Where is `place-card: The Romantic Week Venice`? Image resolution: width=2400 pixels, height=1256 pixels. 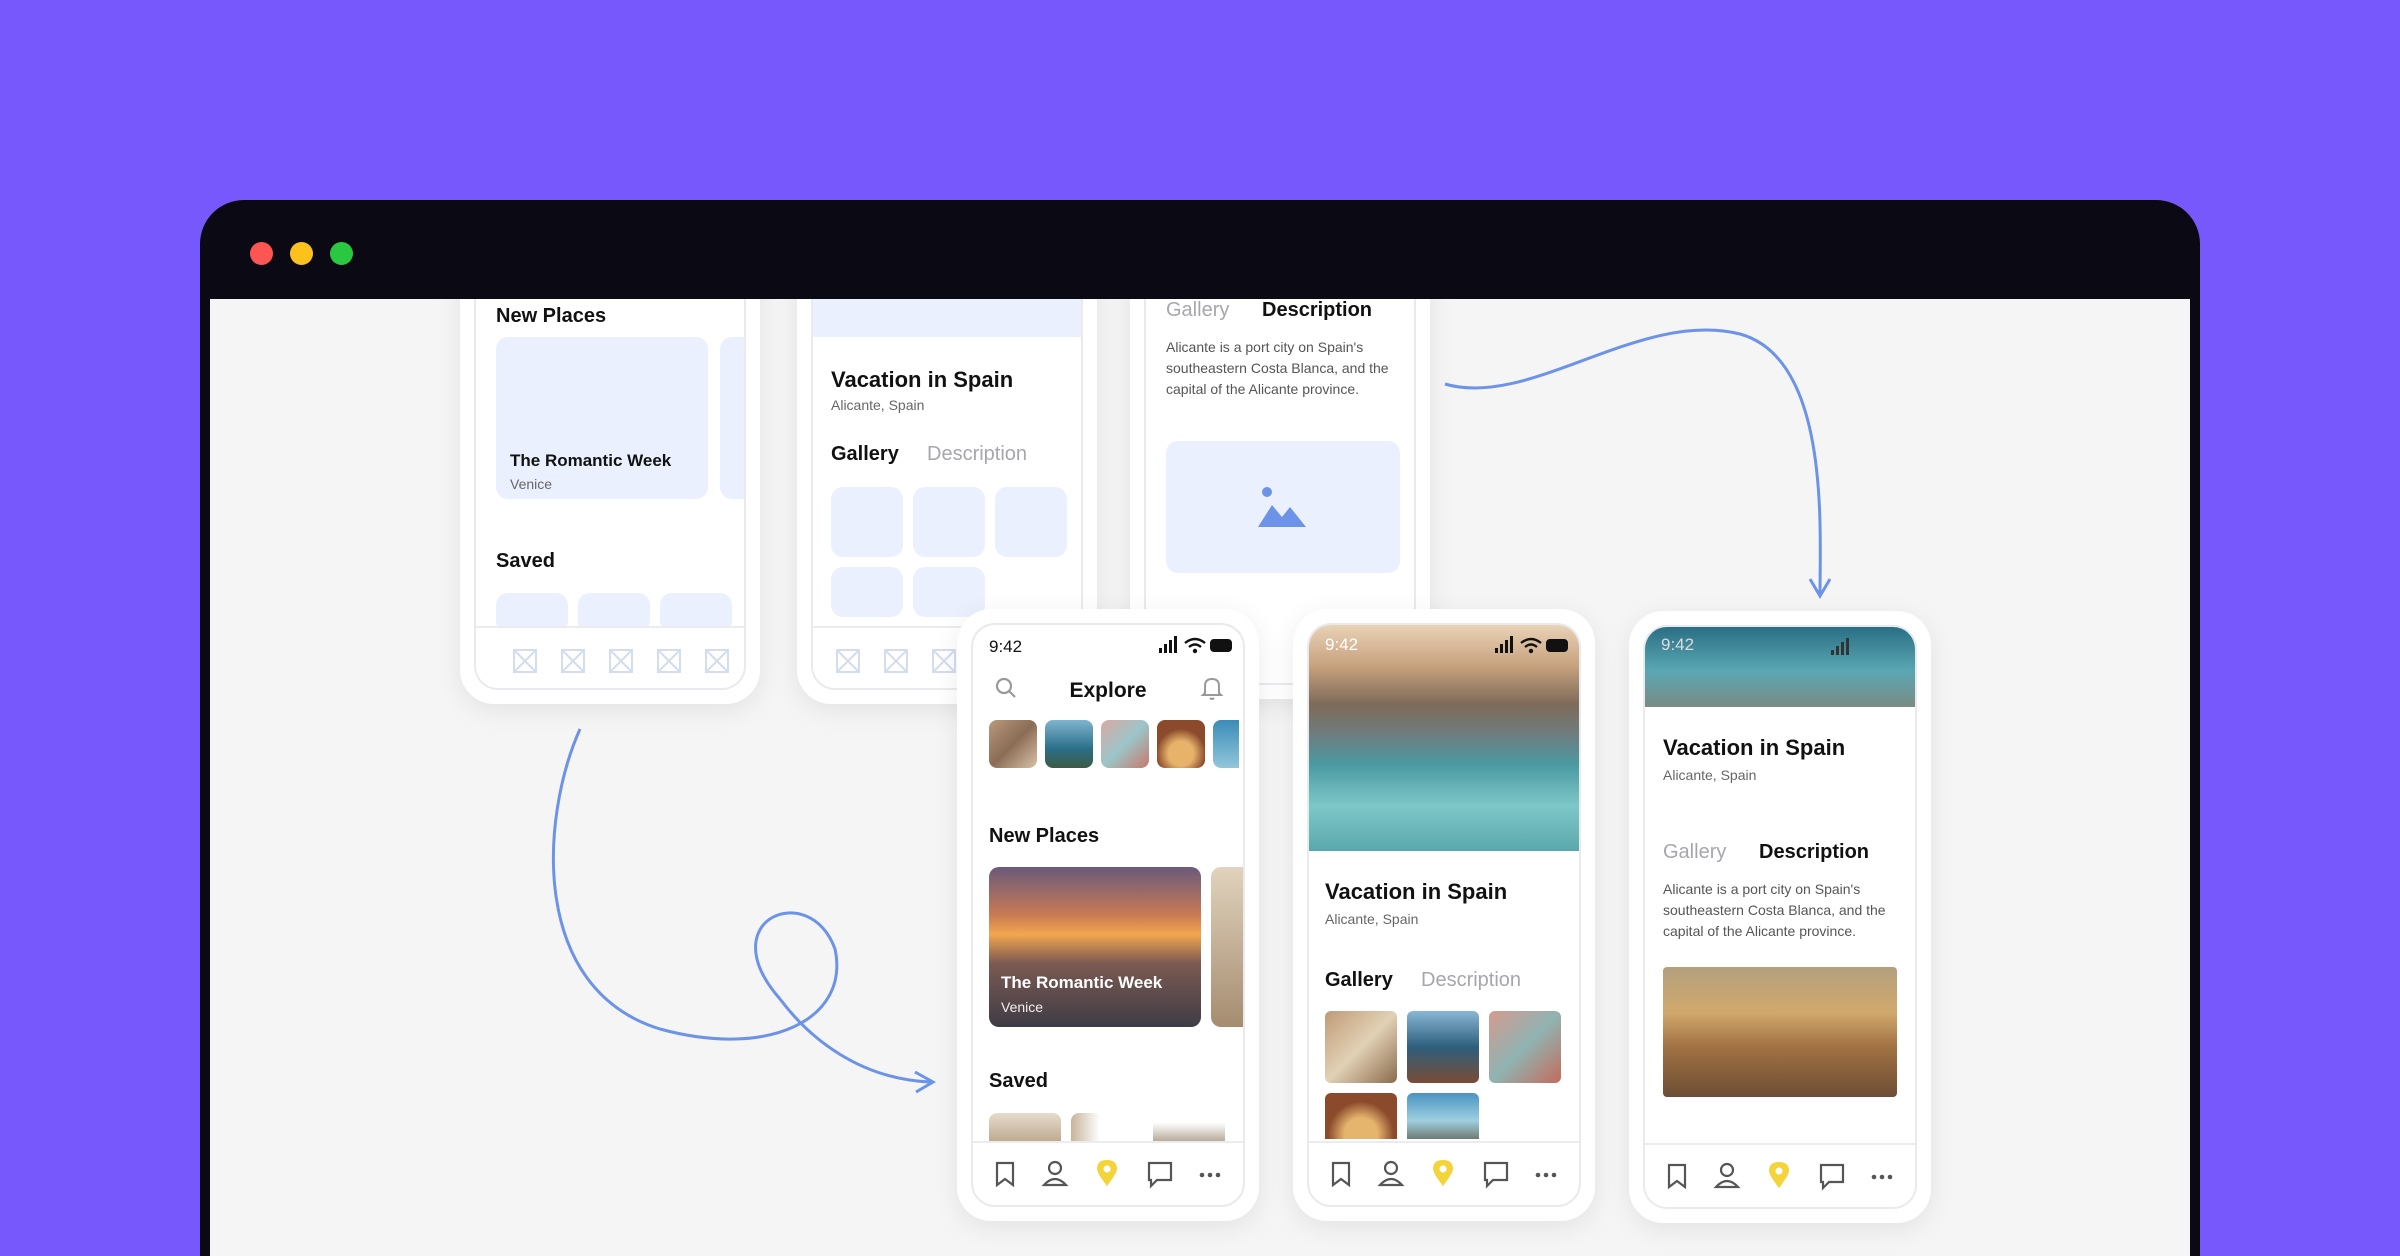
place-card: The Romantic Week Venice is located at coordinates (1095, 947).